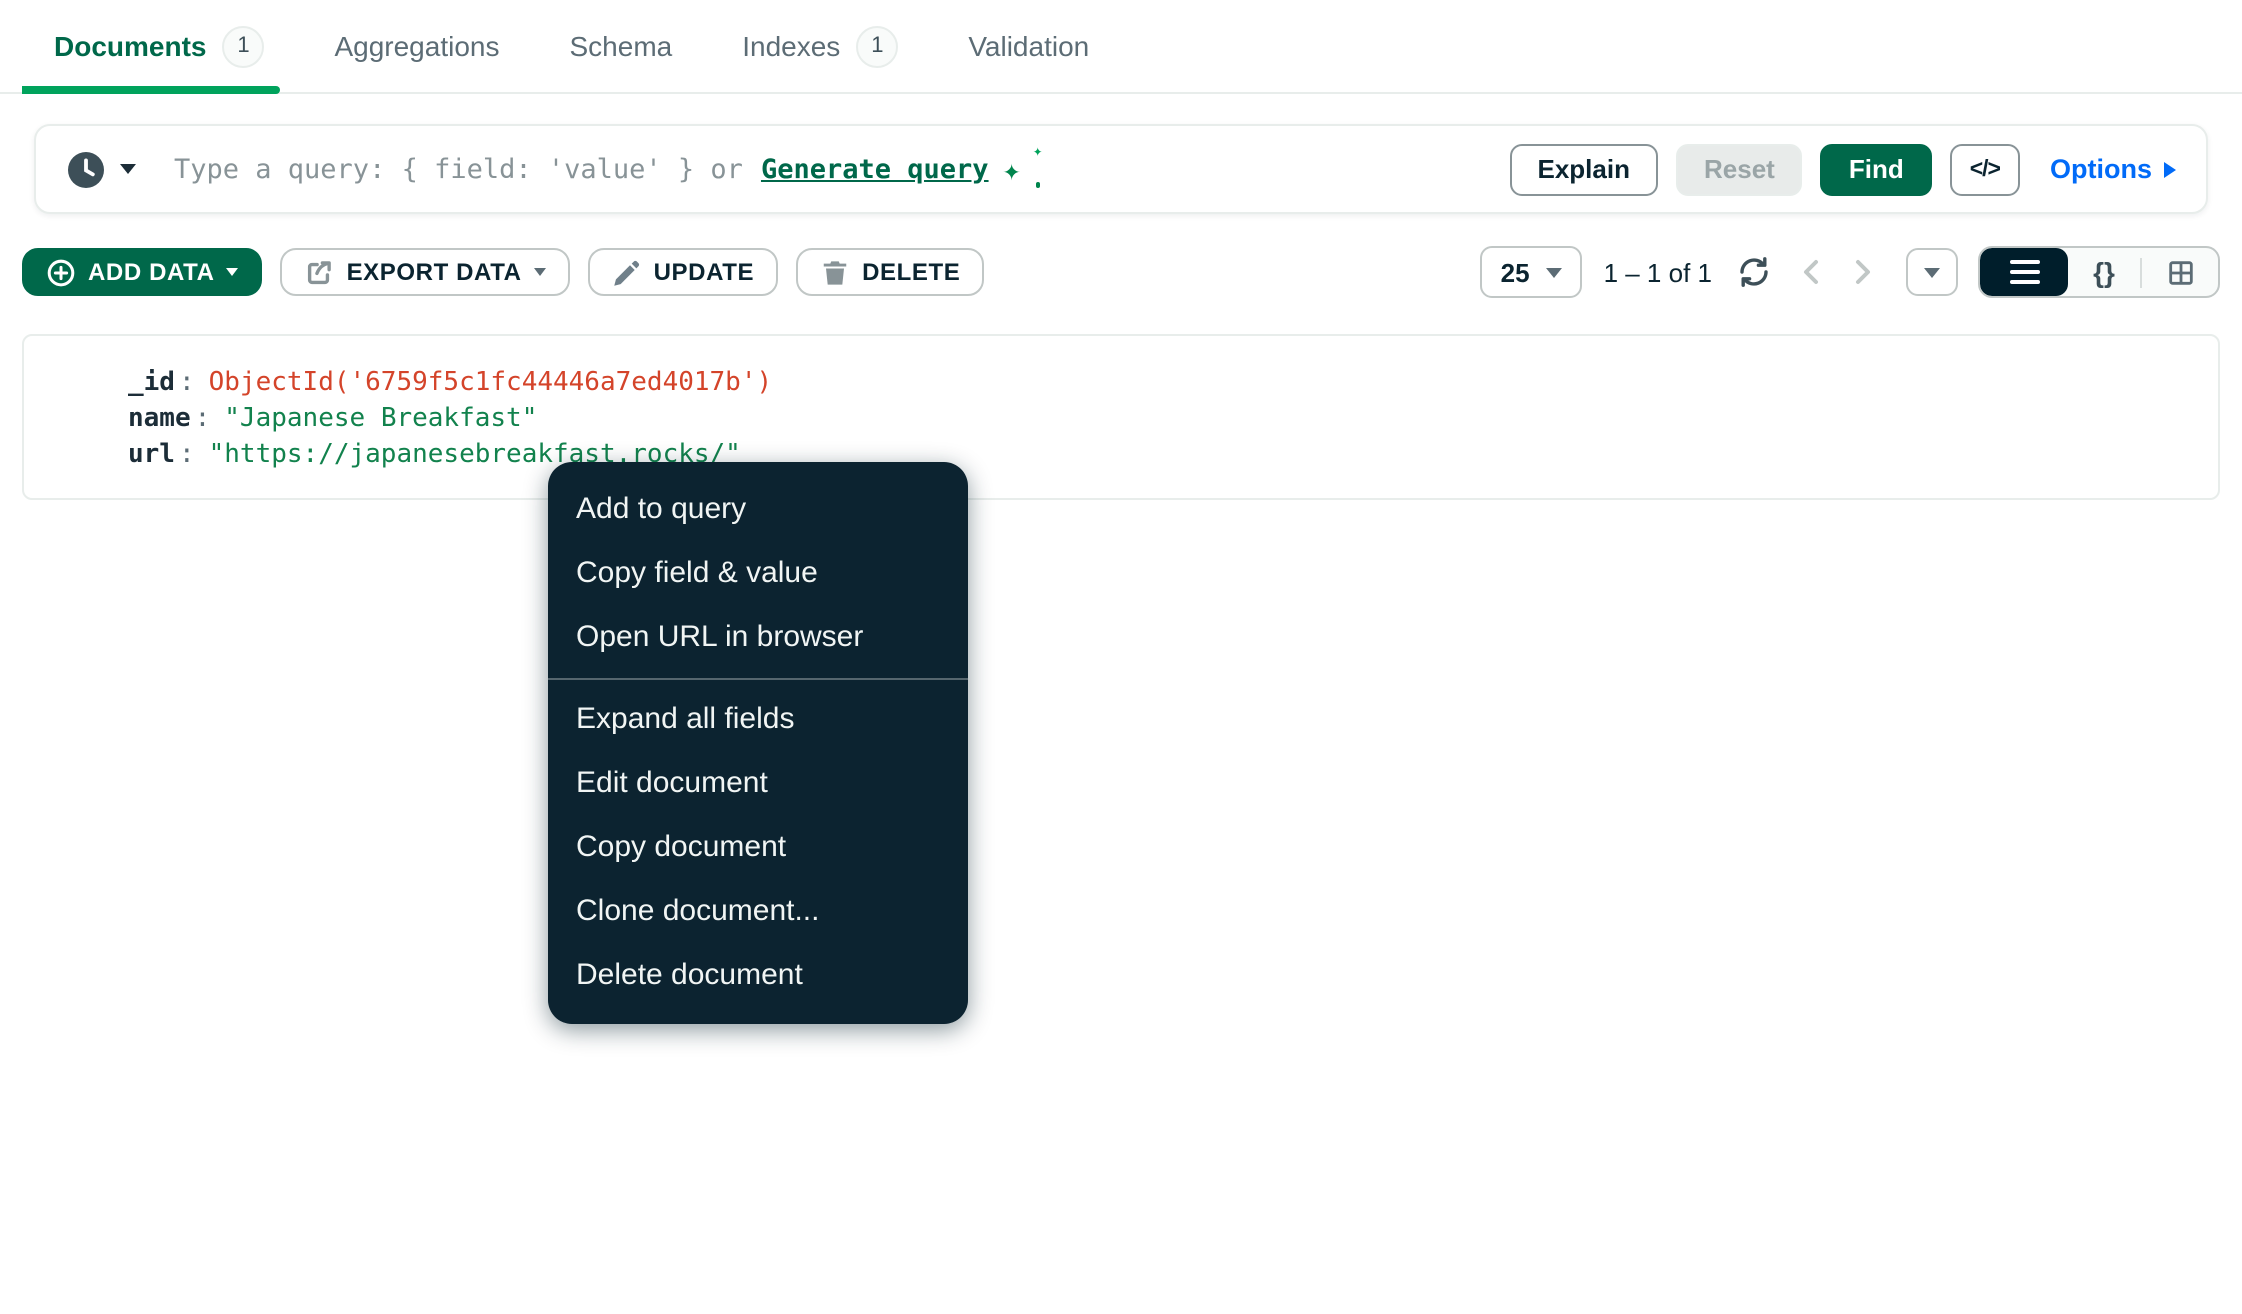 The width and height of the screenshot is (2242, 1314). What do you see at coordinates (243, 46) in the screenshot?
I see `tab-documents-count-badge: 1` at bounding box center [243, 46].